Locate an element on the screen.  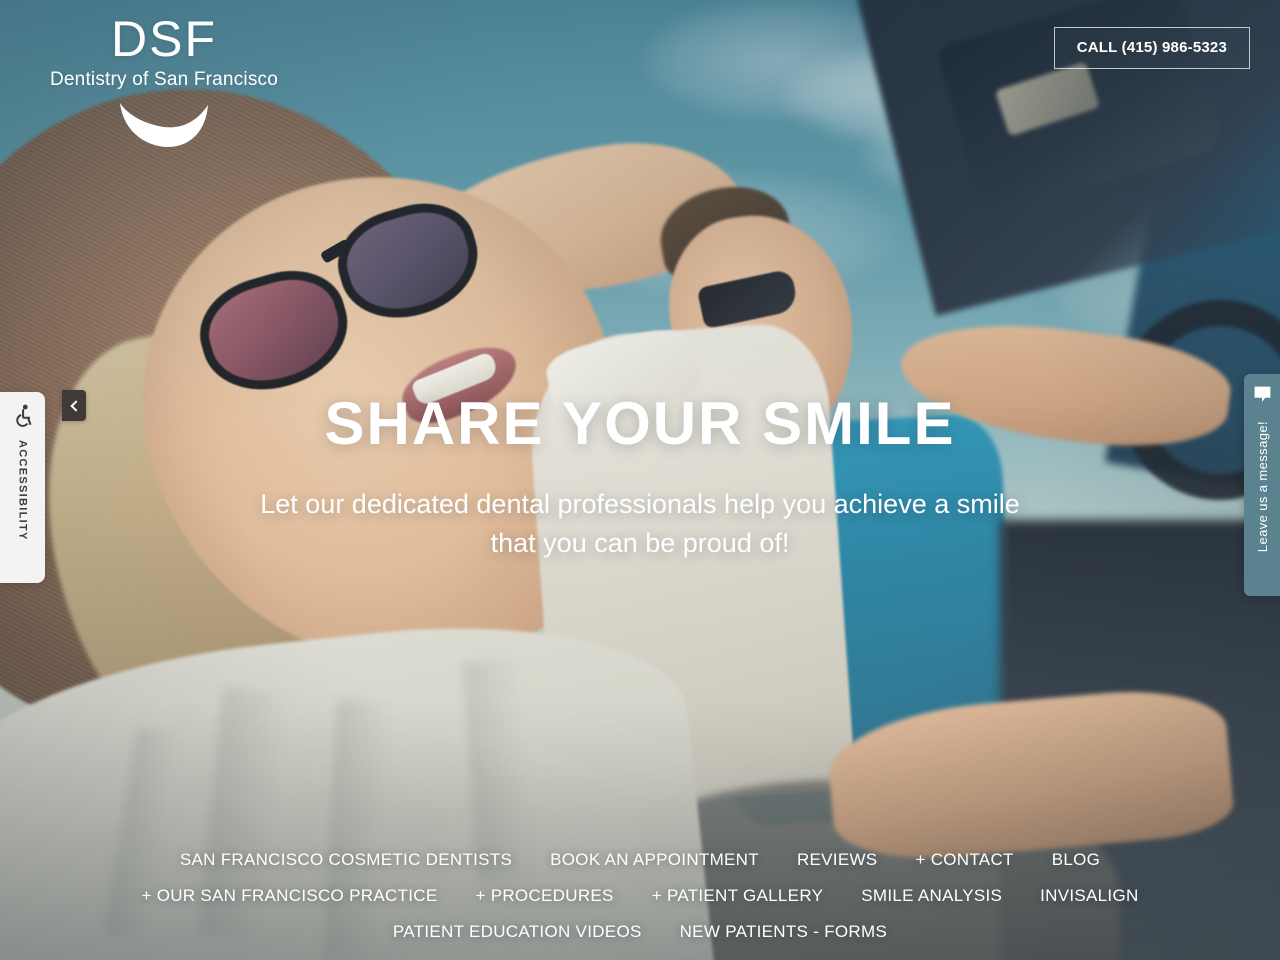
accessibility-widget: ACCESSIBILITY is located at coordinates (22, 487).